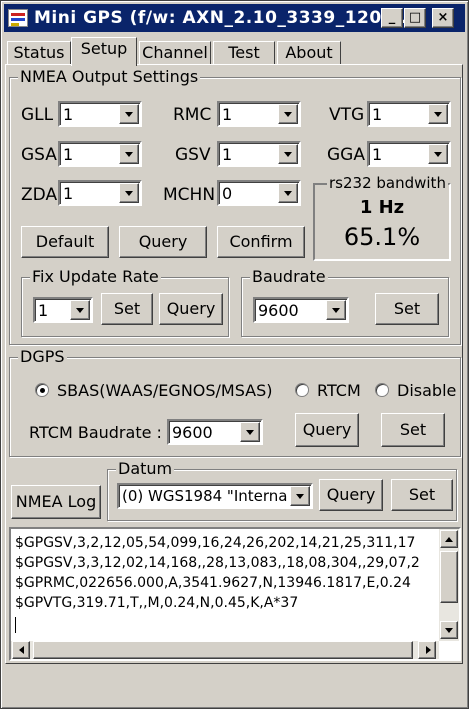  I want to click on datum-query-button: Query, so click(351, 495).